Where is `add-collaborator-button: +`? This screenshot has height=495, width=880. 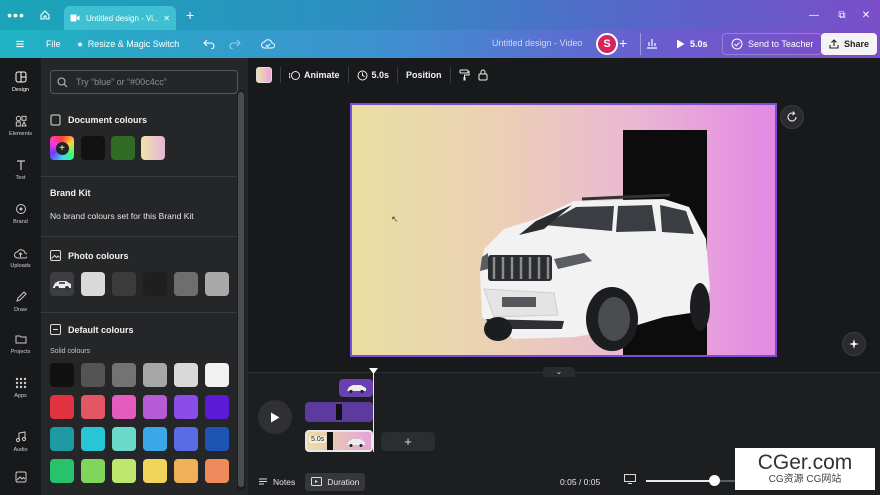
add-collaborator-button: + is located at coordinates (623, 43).